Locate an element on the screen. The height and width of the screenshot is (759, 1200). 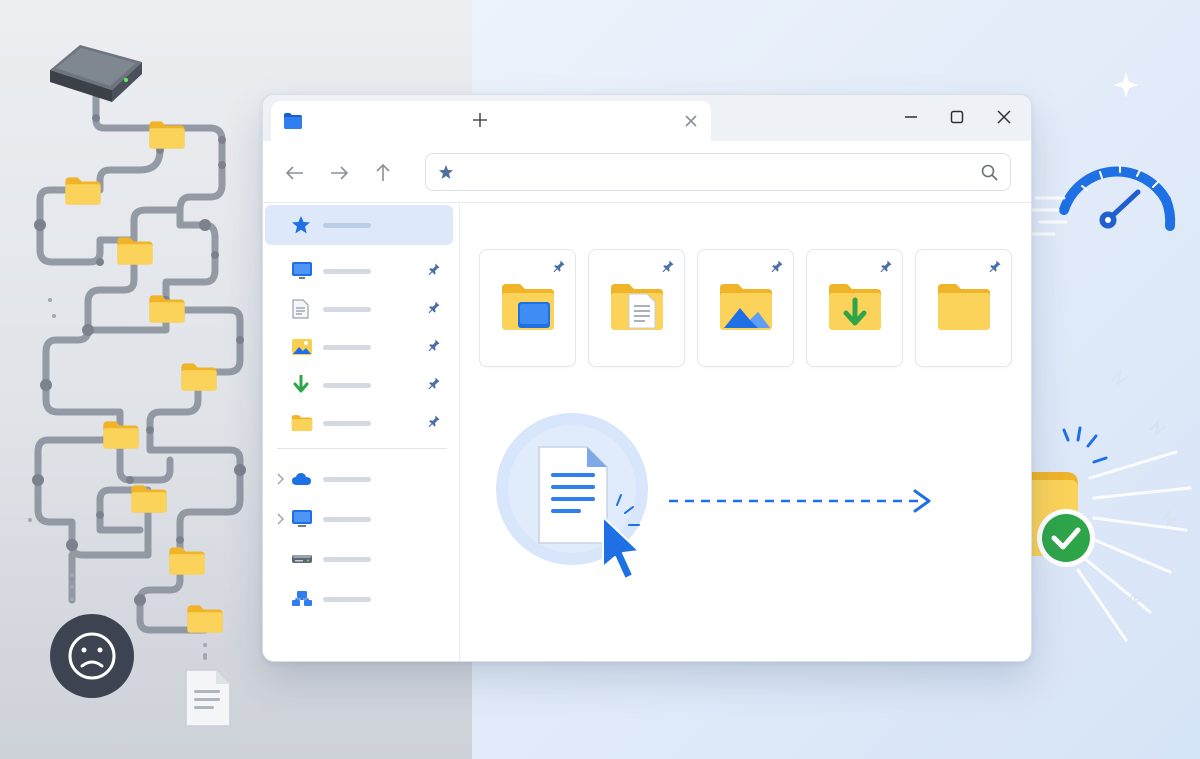
network-icon is located at coordinates (302, 599).